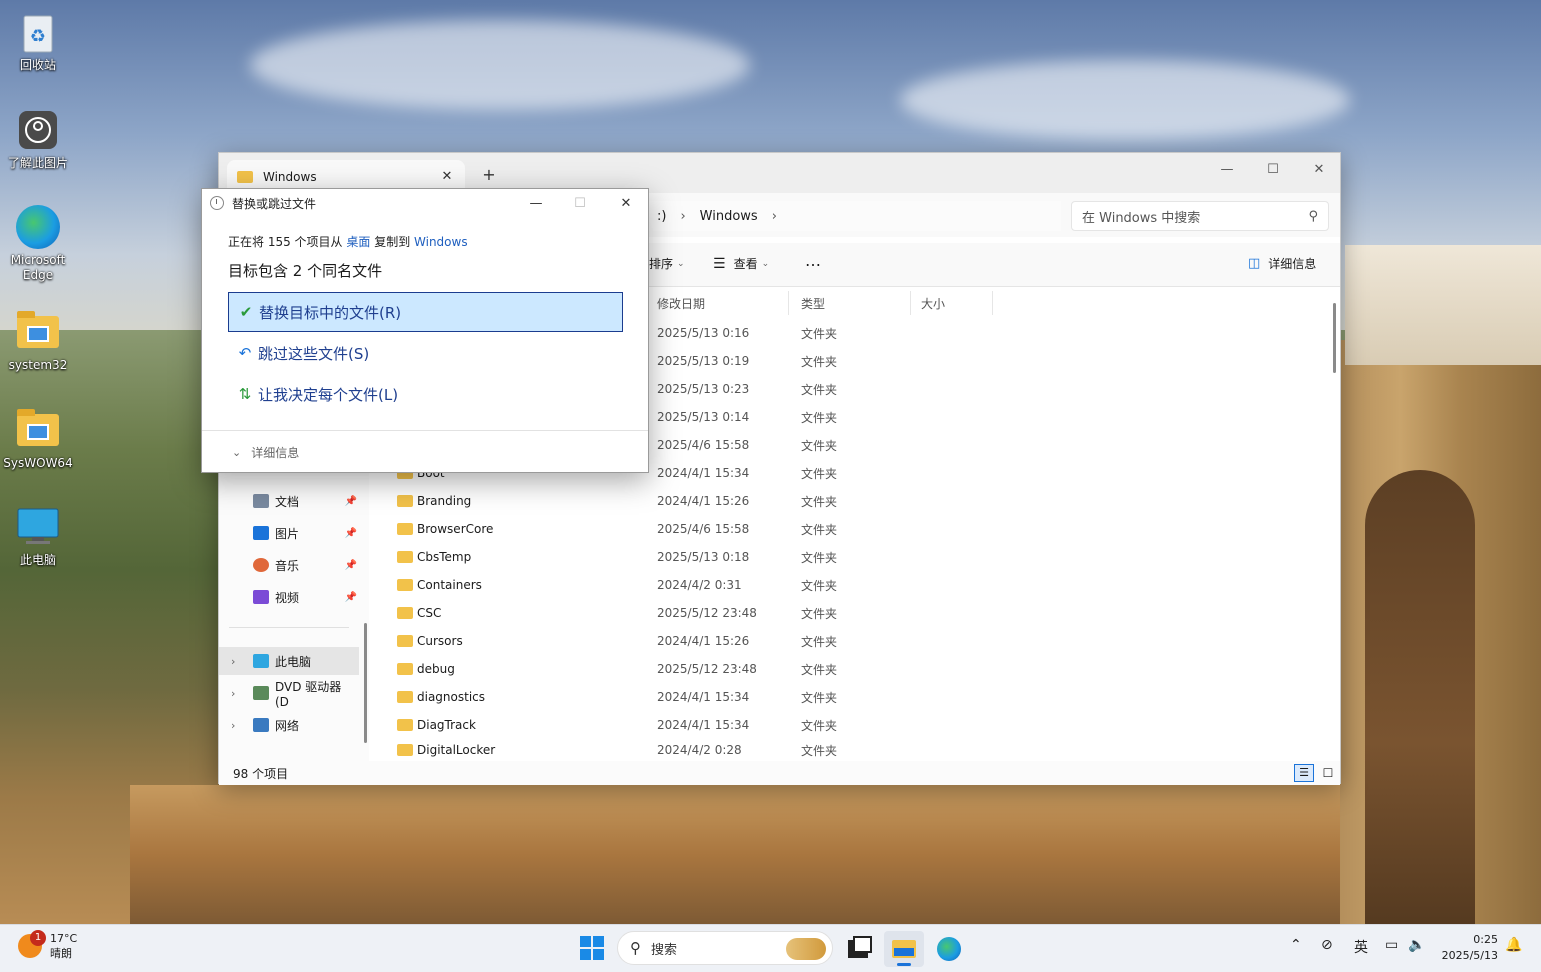 This screenshot has width=1541, height=972. Describe the element at coordinates (779, 173) in the screenshot. I see `explorer-titlebar: Windows ✕ + — ☐ ✕` at that location.